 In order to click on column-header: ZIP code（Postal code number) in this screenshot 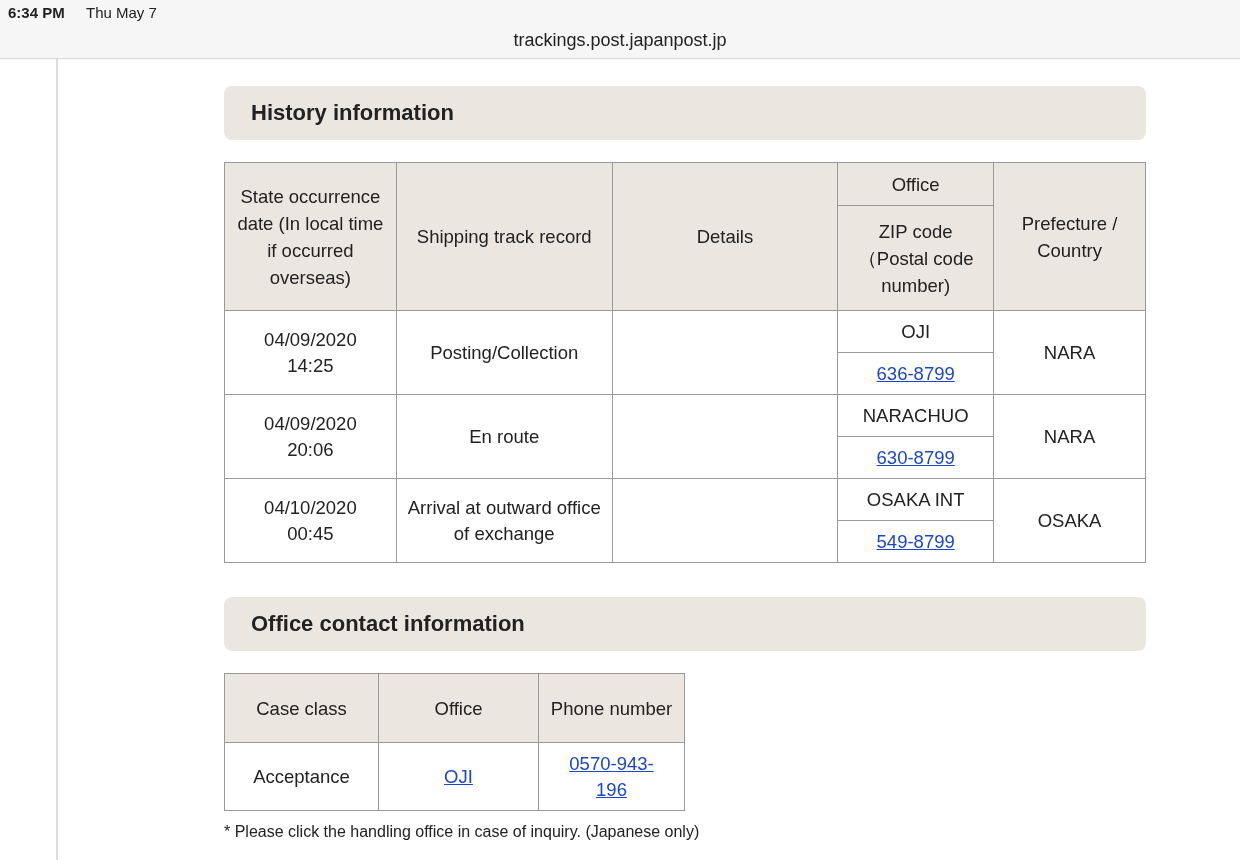, I will do `click(915, 258)`.